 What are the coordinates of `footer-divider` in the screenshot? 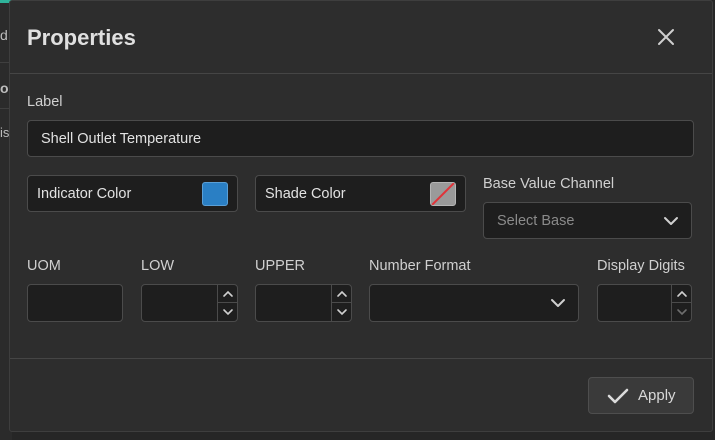 It's located at (361, 358).